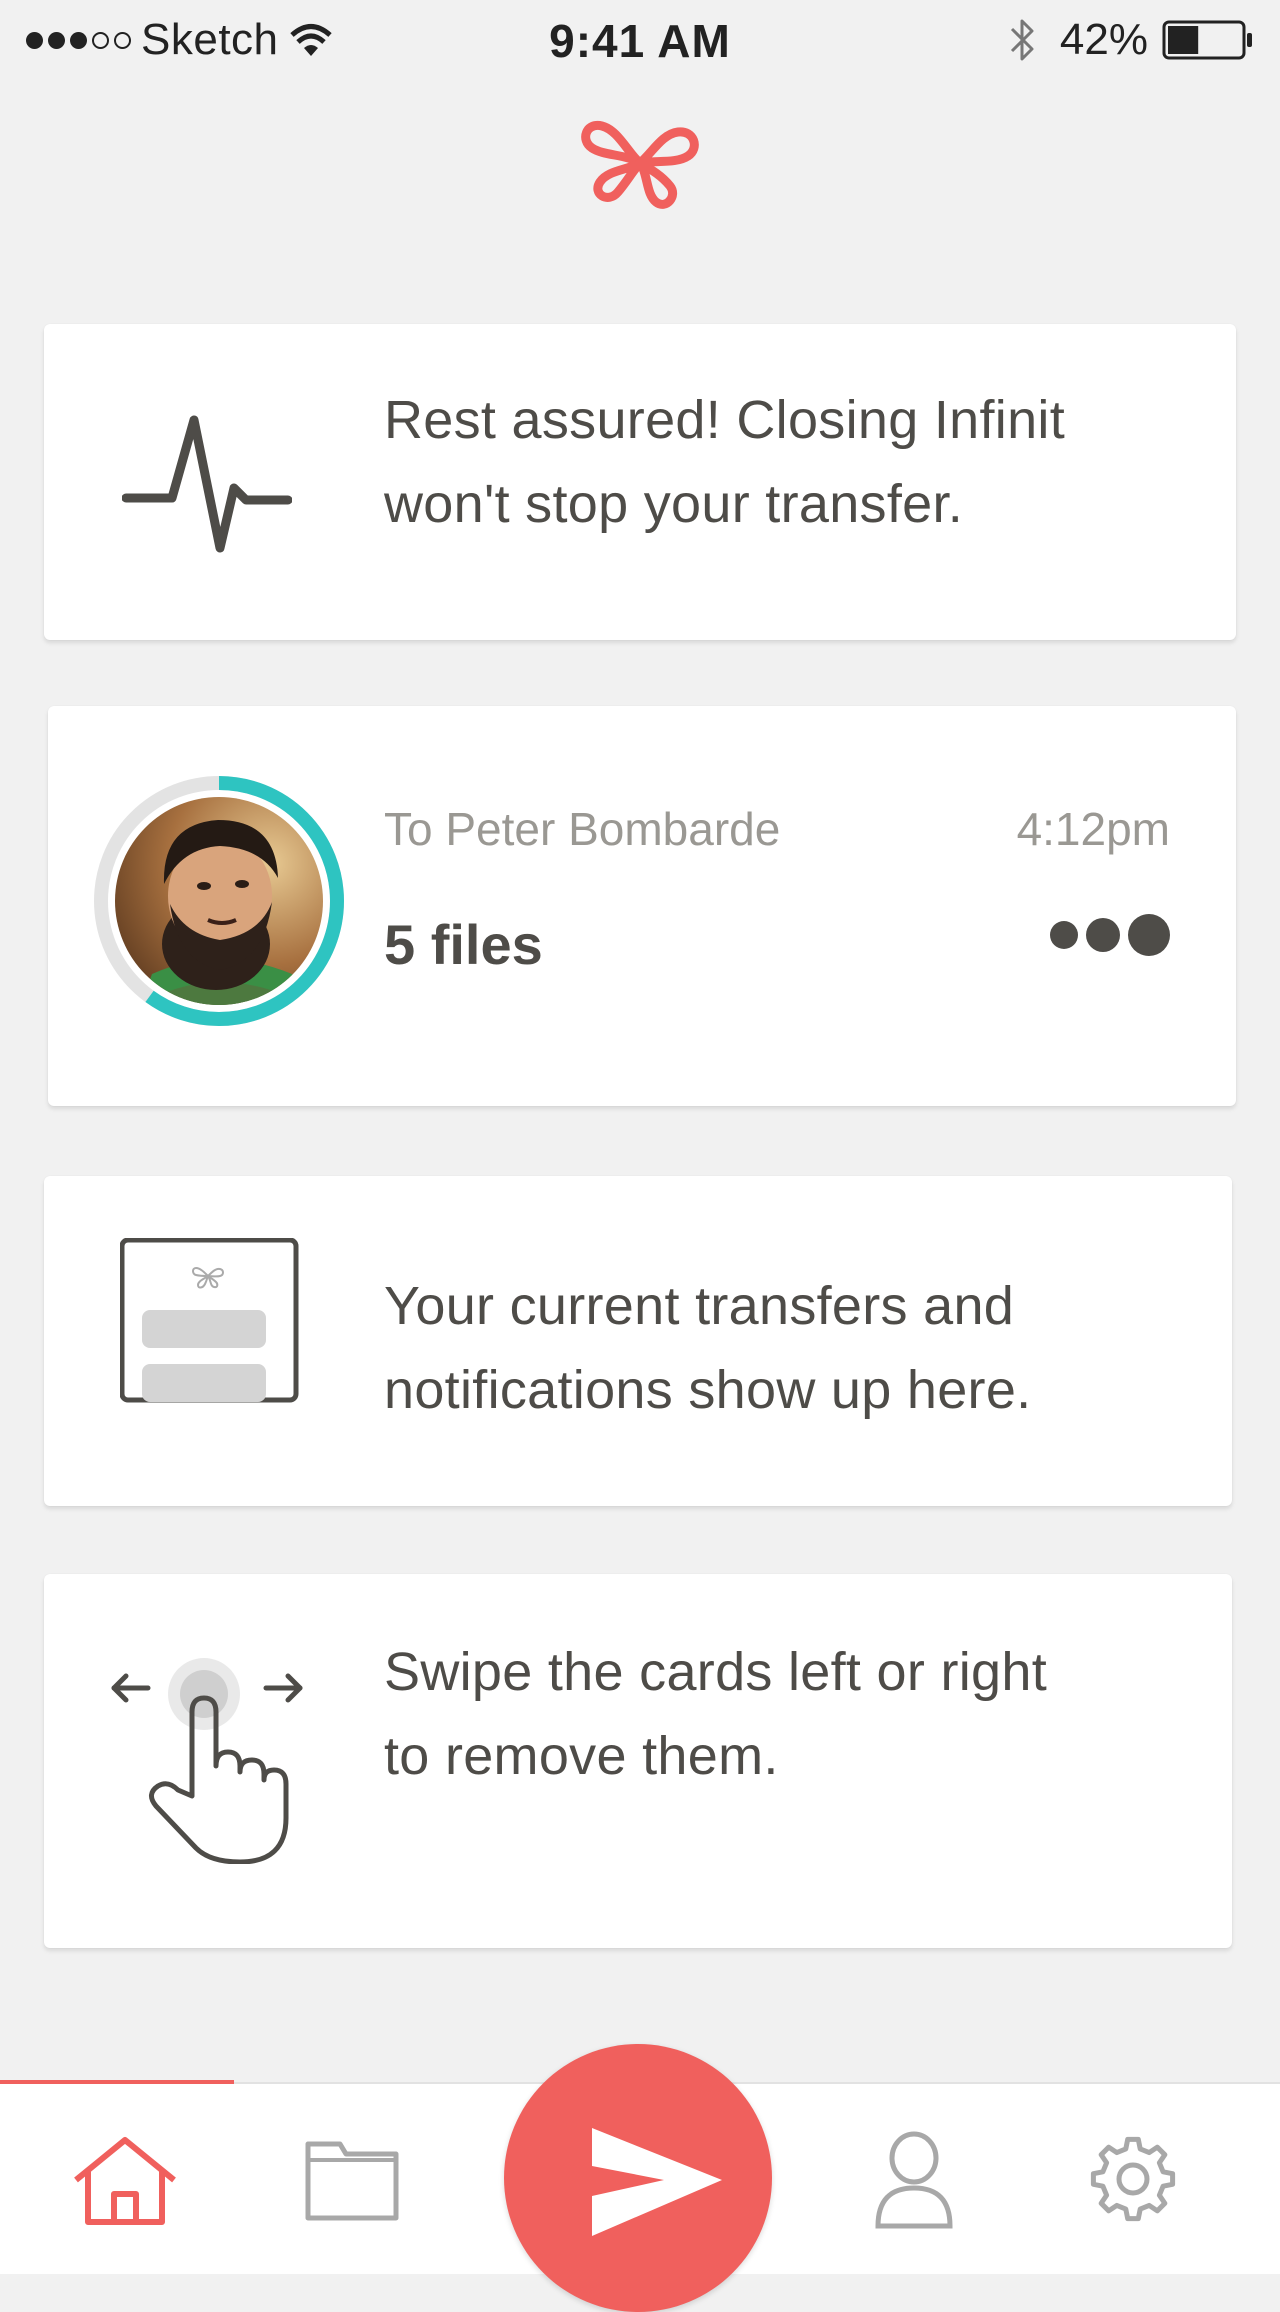 The image size is (1280, 2312). Describe the element at coordinates (1207, 40) in the screenshot. I see `battery-icon` at that location.